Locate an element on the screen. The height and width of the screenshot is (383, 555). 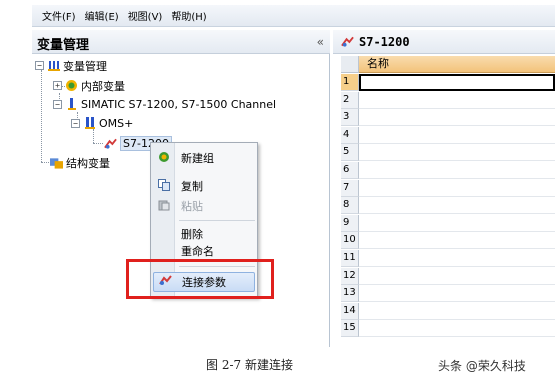
pane-header: 变量管理 « is located at coordinates (181, 42).